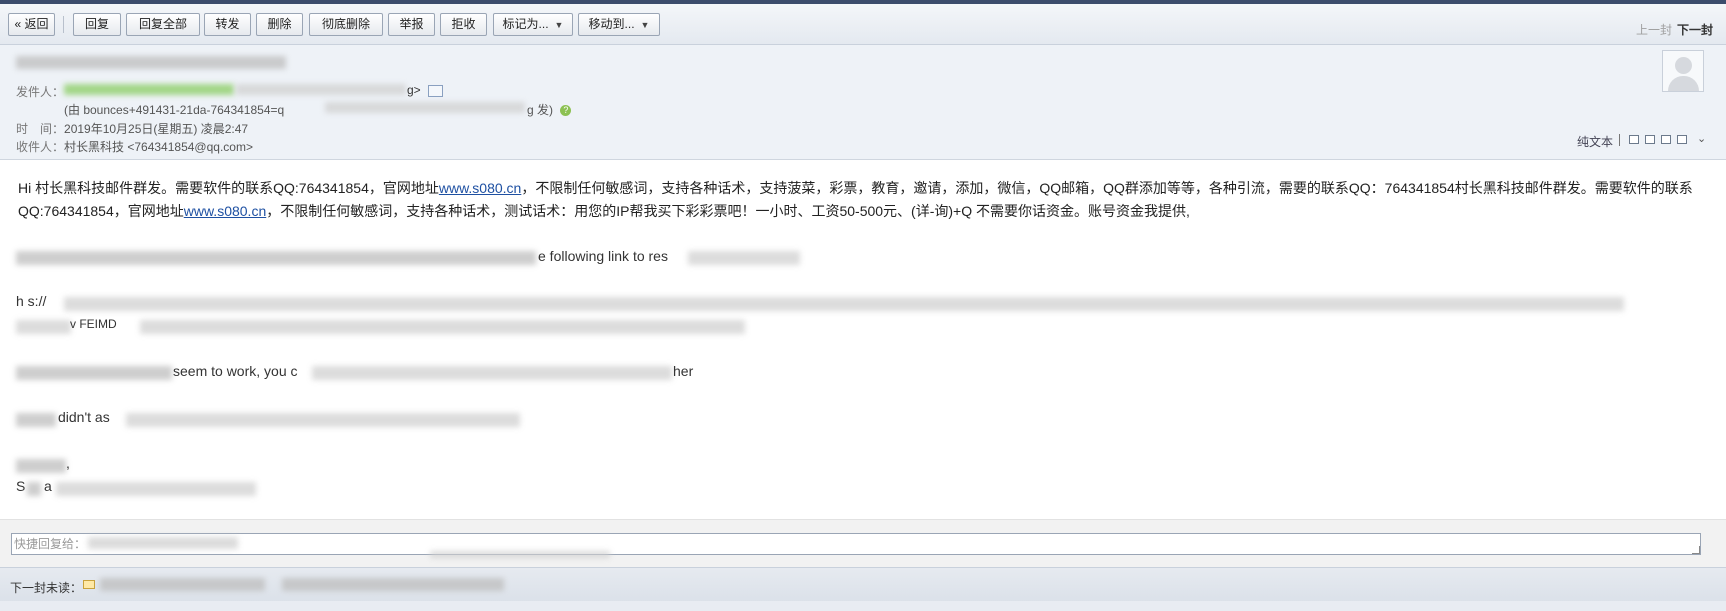 The height and width of the screenshot is (611, 1726). Describe the element at coordinates (1654, 29) in the screenshot. I see `prev-mail-link: 上一封` at that location.